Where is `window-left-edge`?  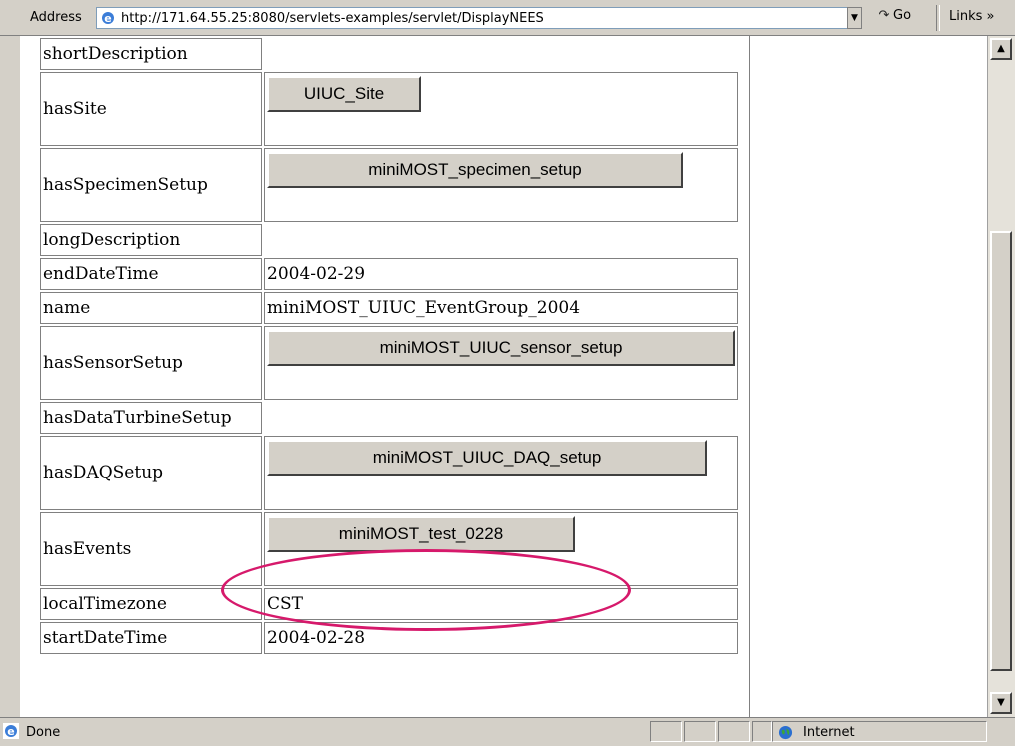
window-left-edge is located at coordinates (10, 373).